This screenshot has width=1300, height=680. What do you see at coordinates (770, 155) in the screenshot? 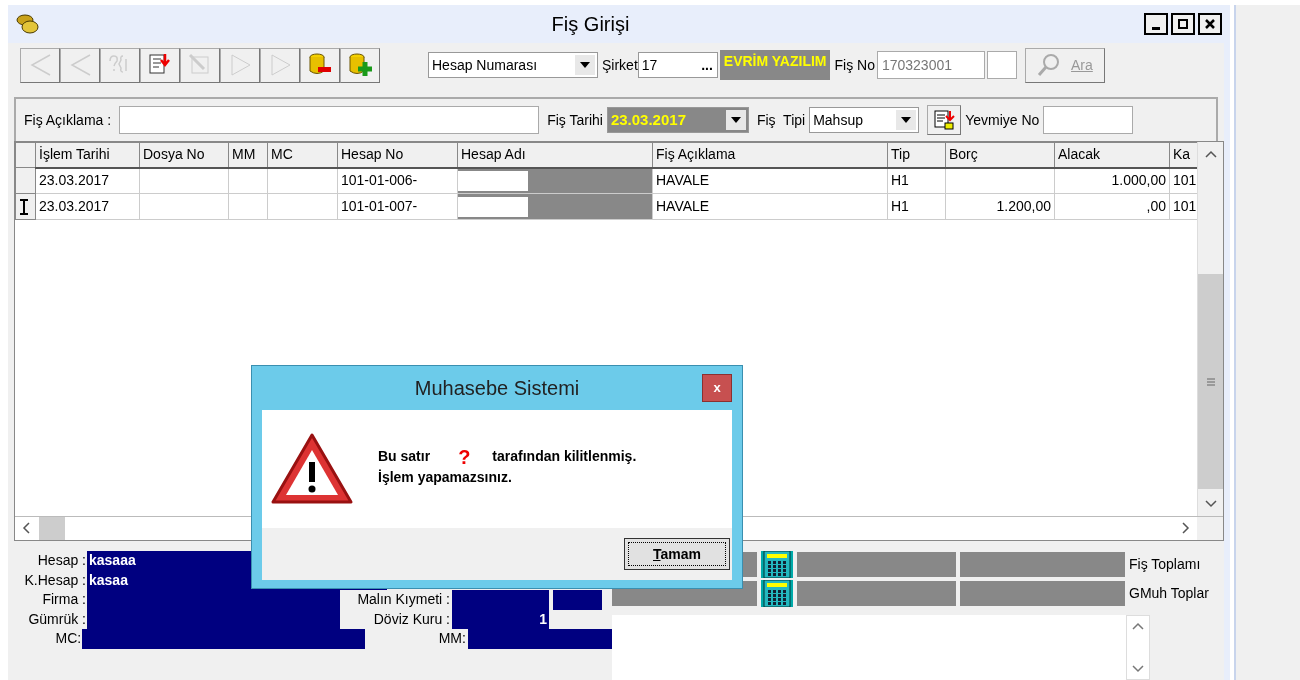
I see `column-header: Fiş Açıklama` at bounding box center [770, 155].